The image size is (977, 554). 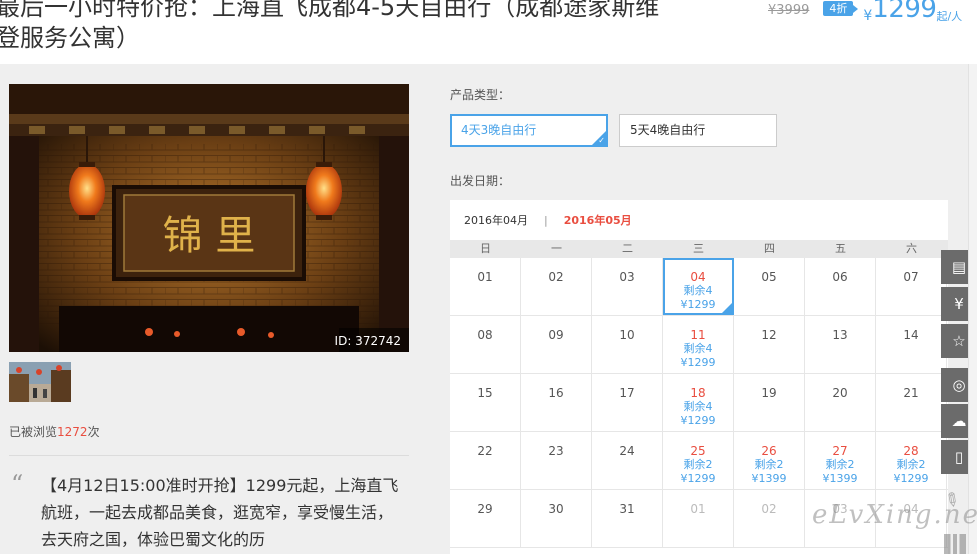 What do you see at coordinates (789, 10) in the screenshot?
I see `original-price: ¥3999` at bounding box center [789, 10].